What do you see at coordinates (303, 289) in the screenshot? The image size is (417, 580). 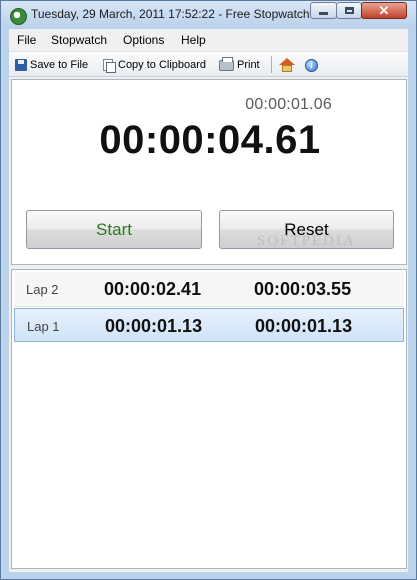 I see `lap-total-time: 00:00:03.55` at bounding box center [303, 289].